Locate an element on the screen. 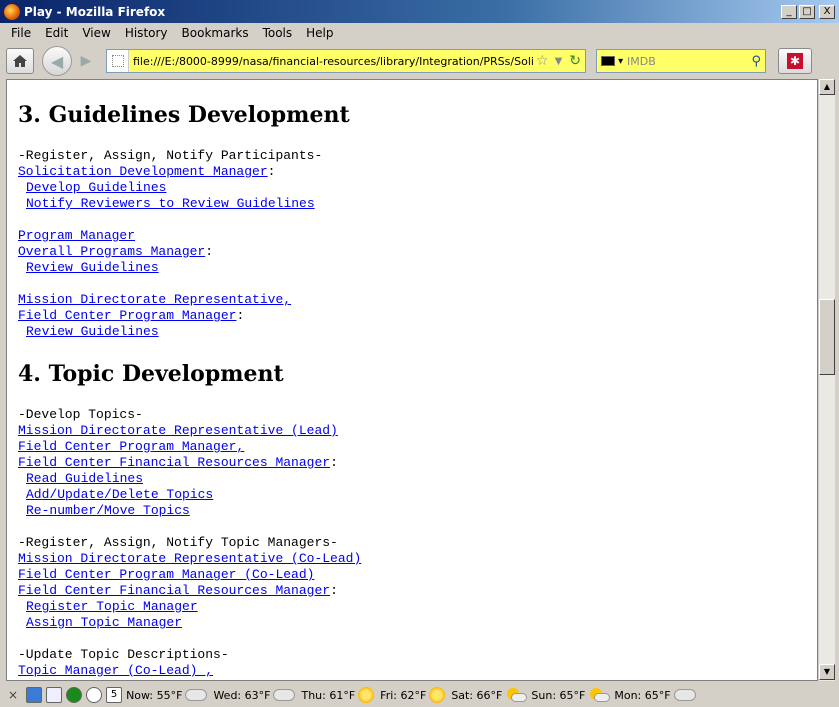  home-button is located at coordinates (20, 61).